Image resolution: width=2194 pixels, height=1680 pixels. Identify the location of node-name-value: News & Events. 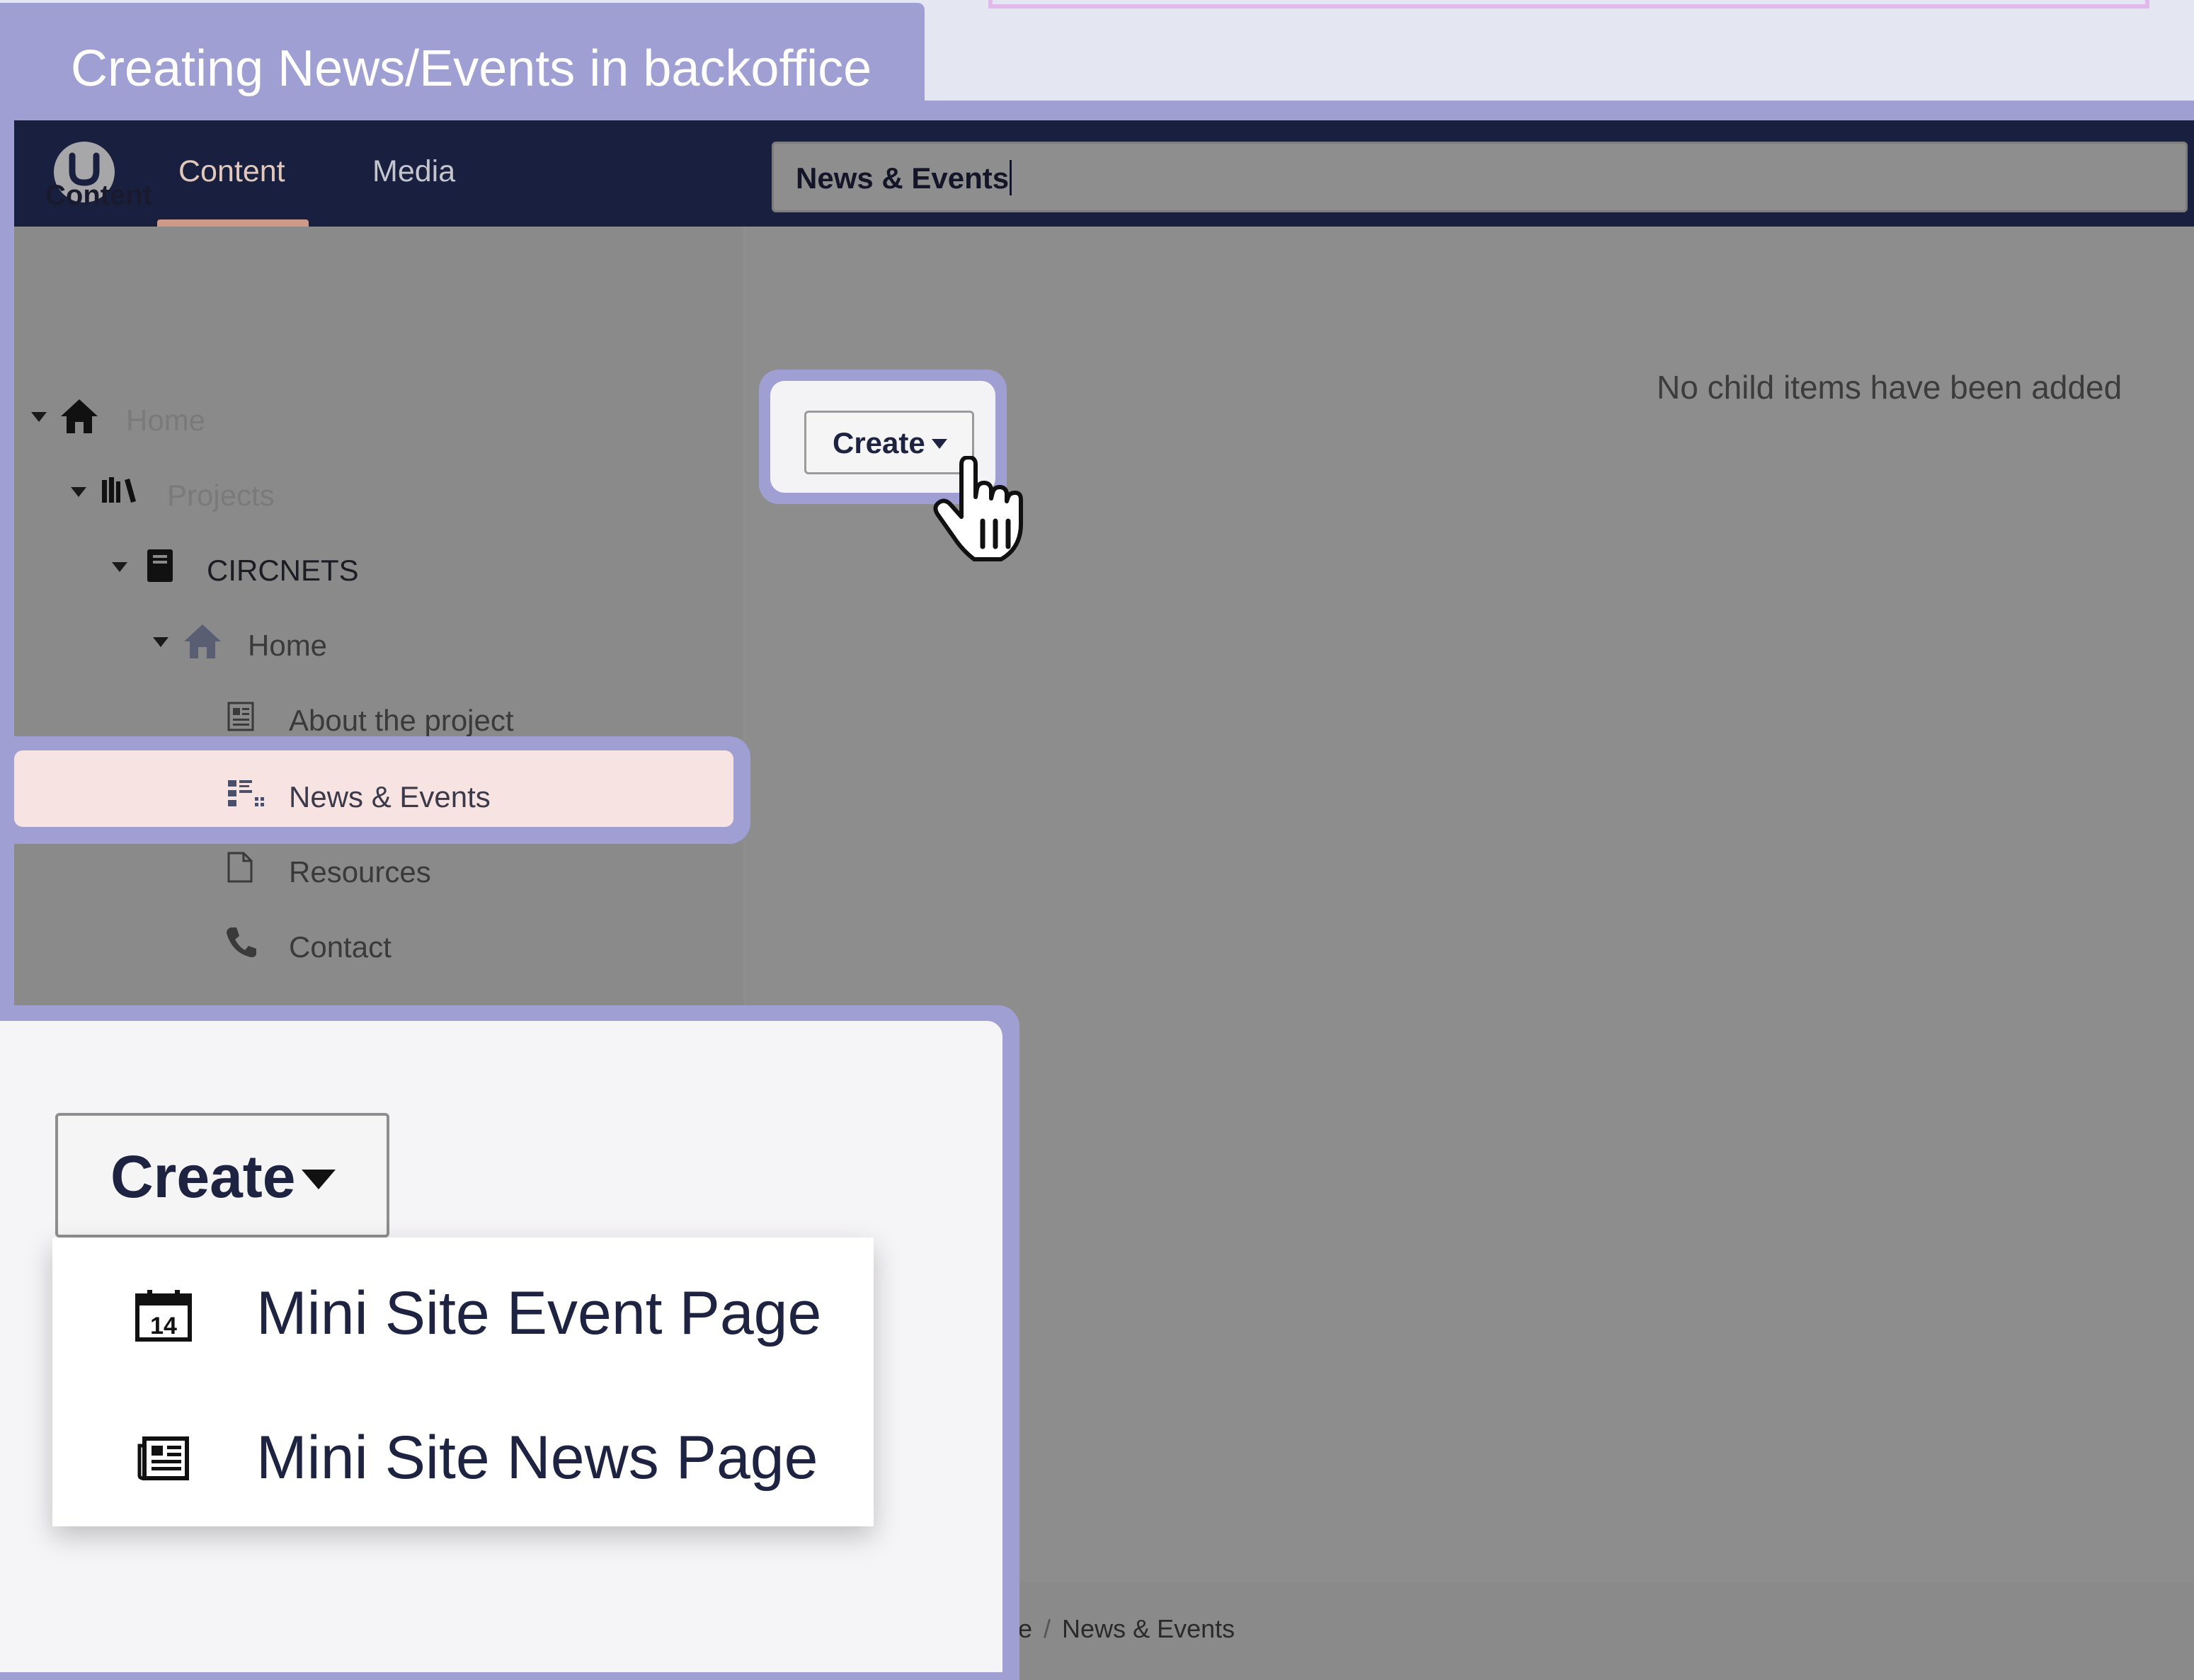
(903, 178).